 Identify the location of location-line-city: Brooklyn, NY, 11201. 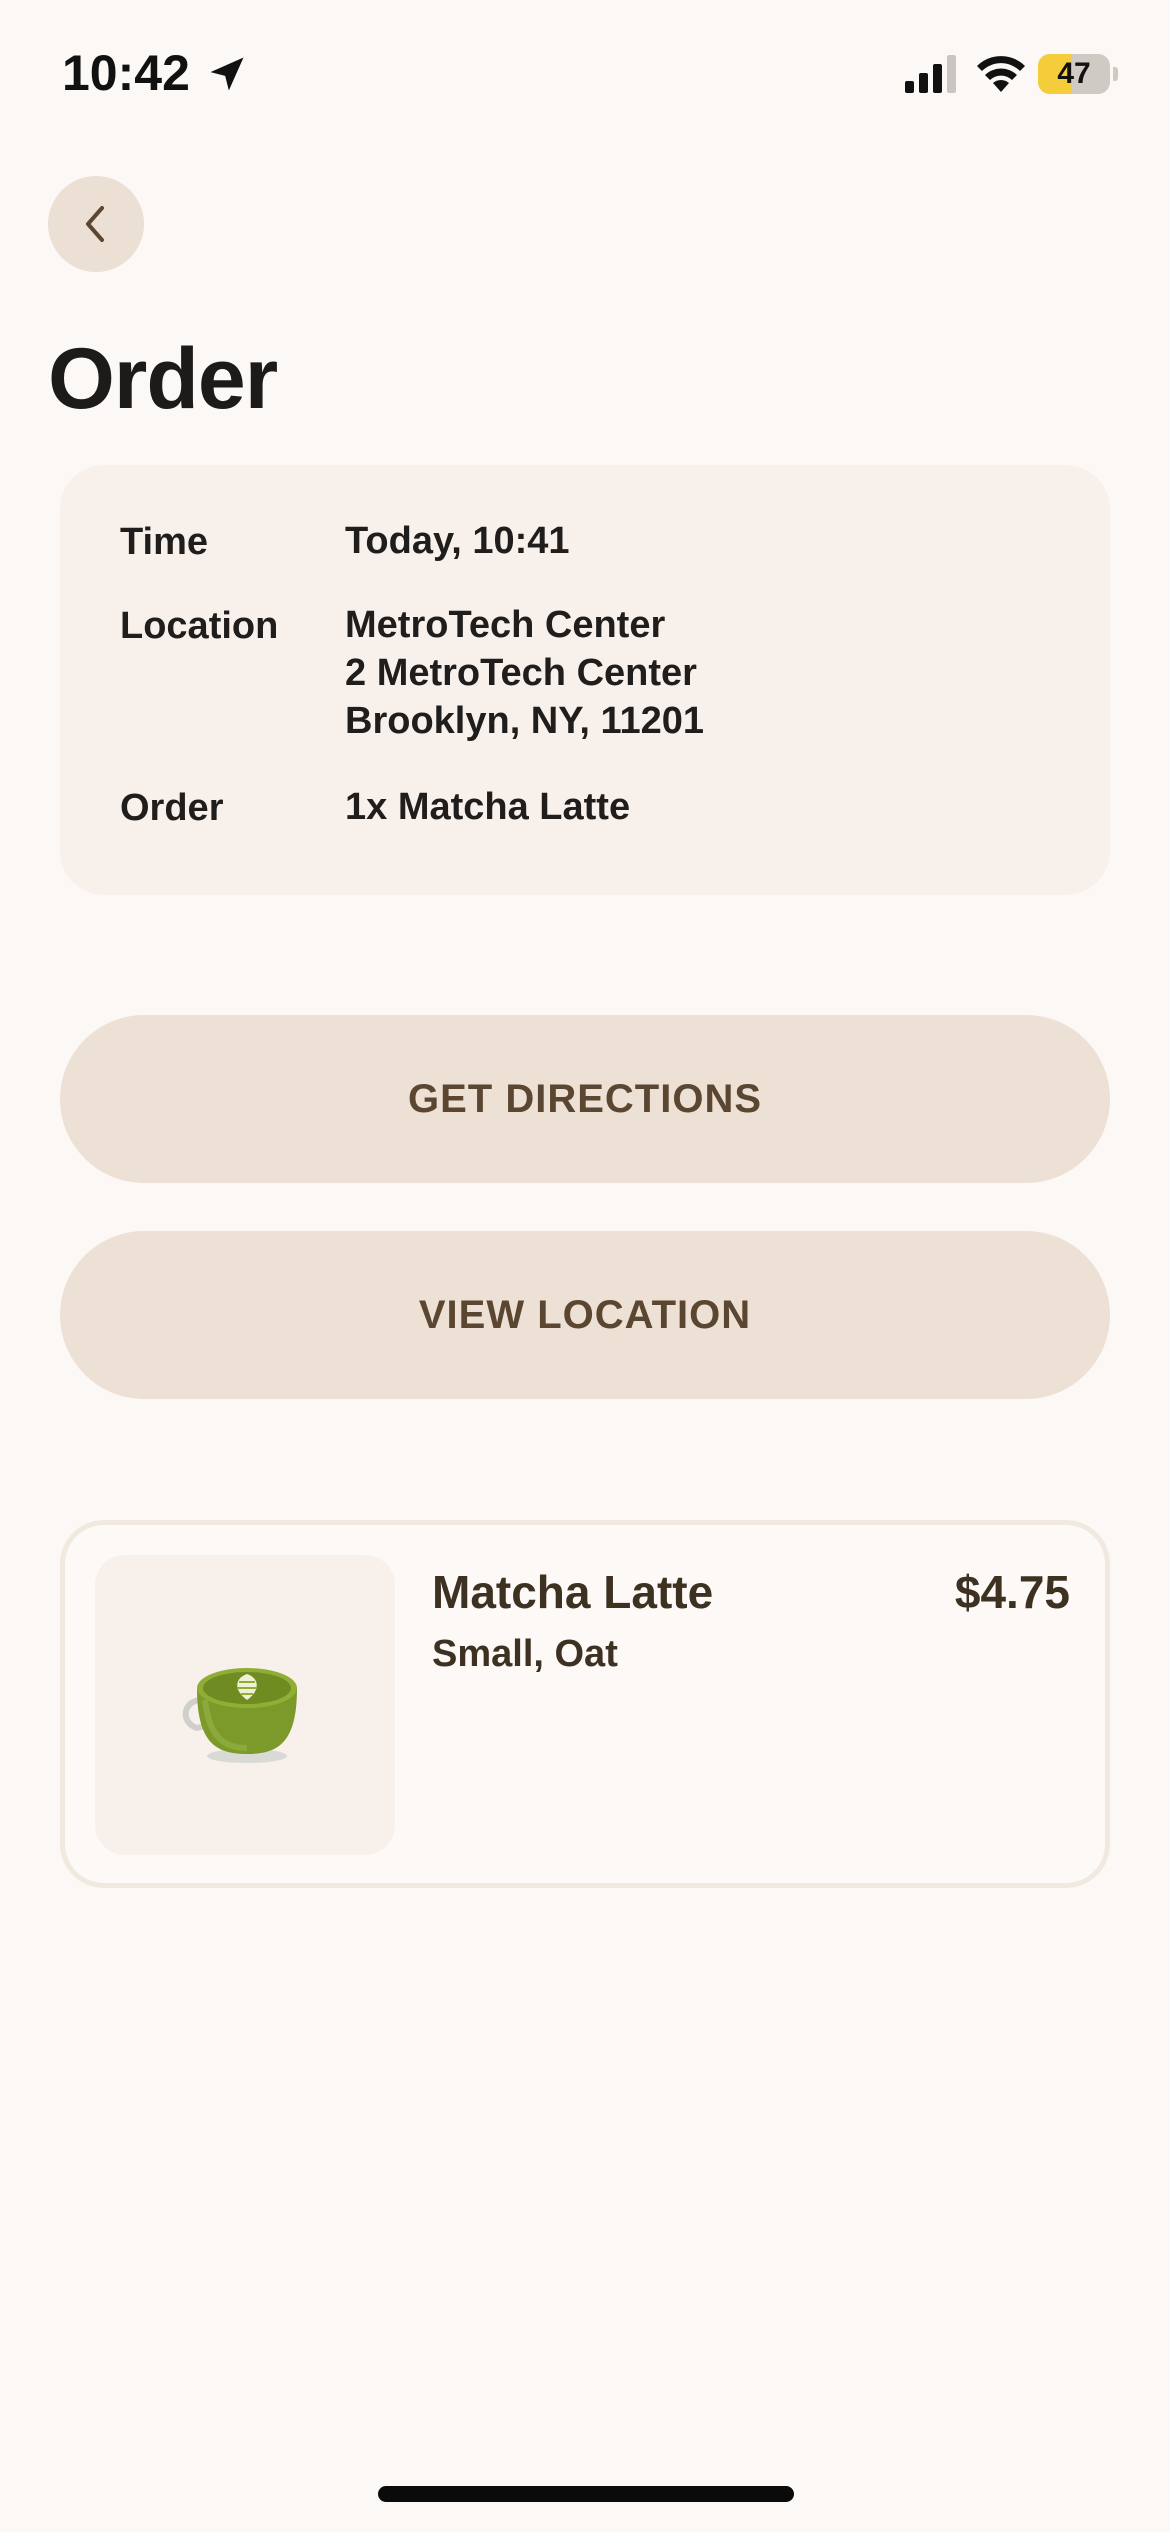
(525, 721).